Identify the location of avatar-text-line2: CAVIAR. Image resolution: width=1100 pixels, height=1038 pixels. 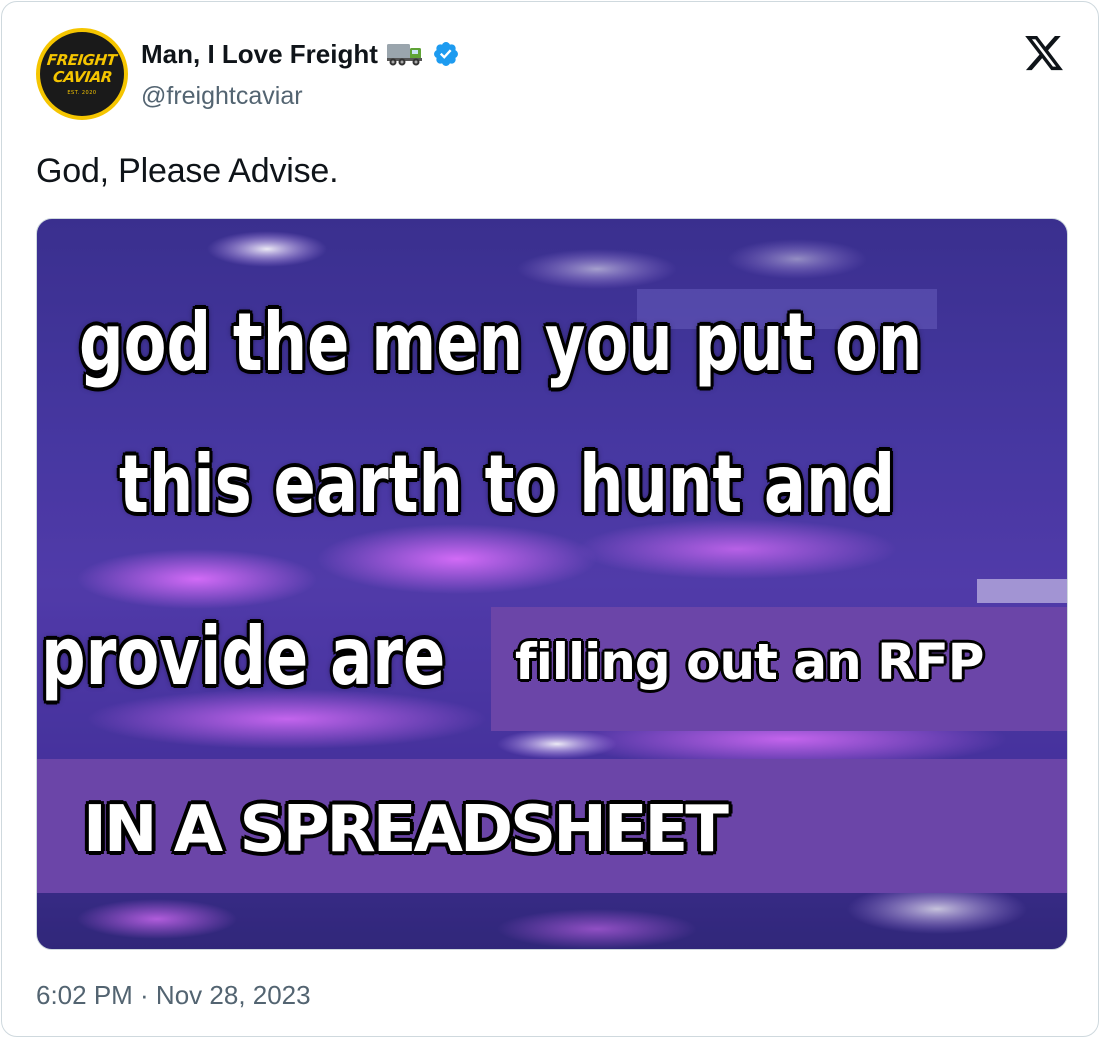
(82, 76).